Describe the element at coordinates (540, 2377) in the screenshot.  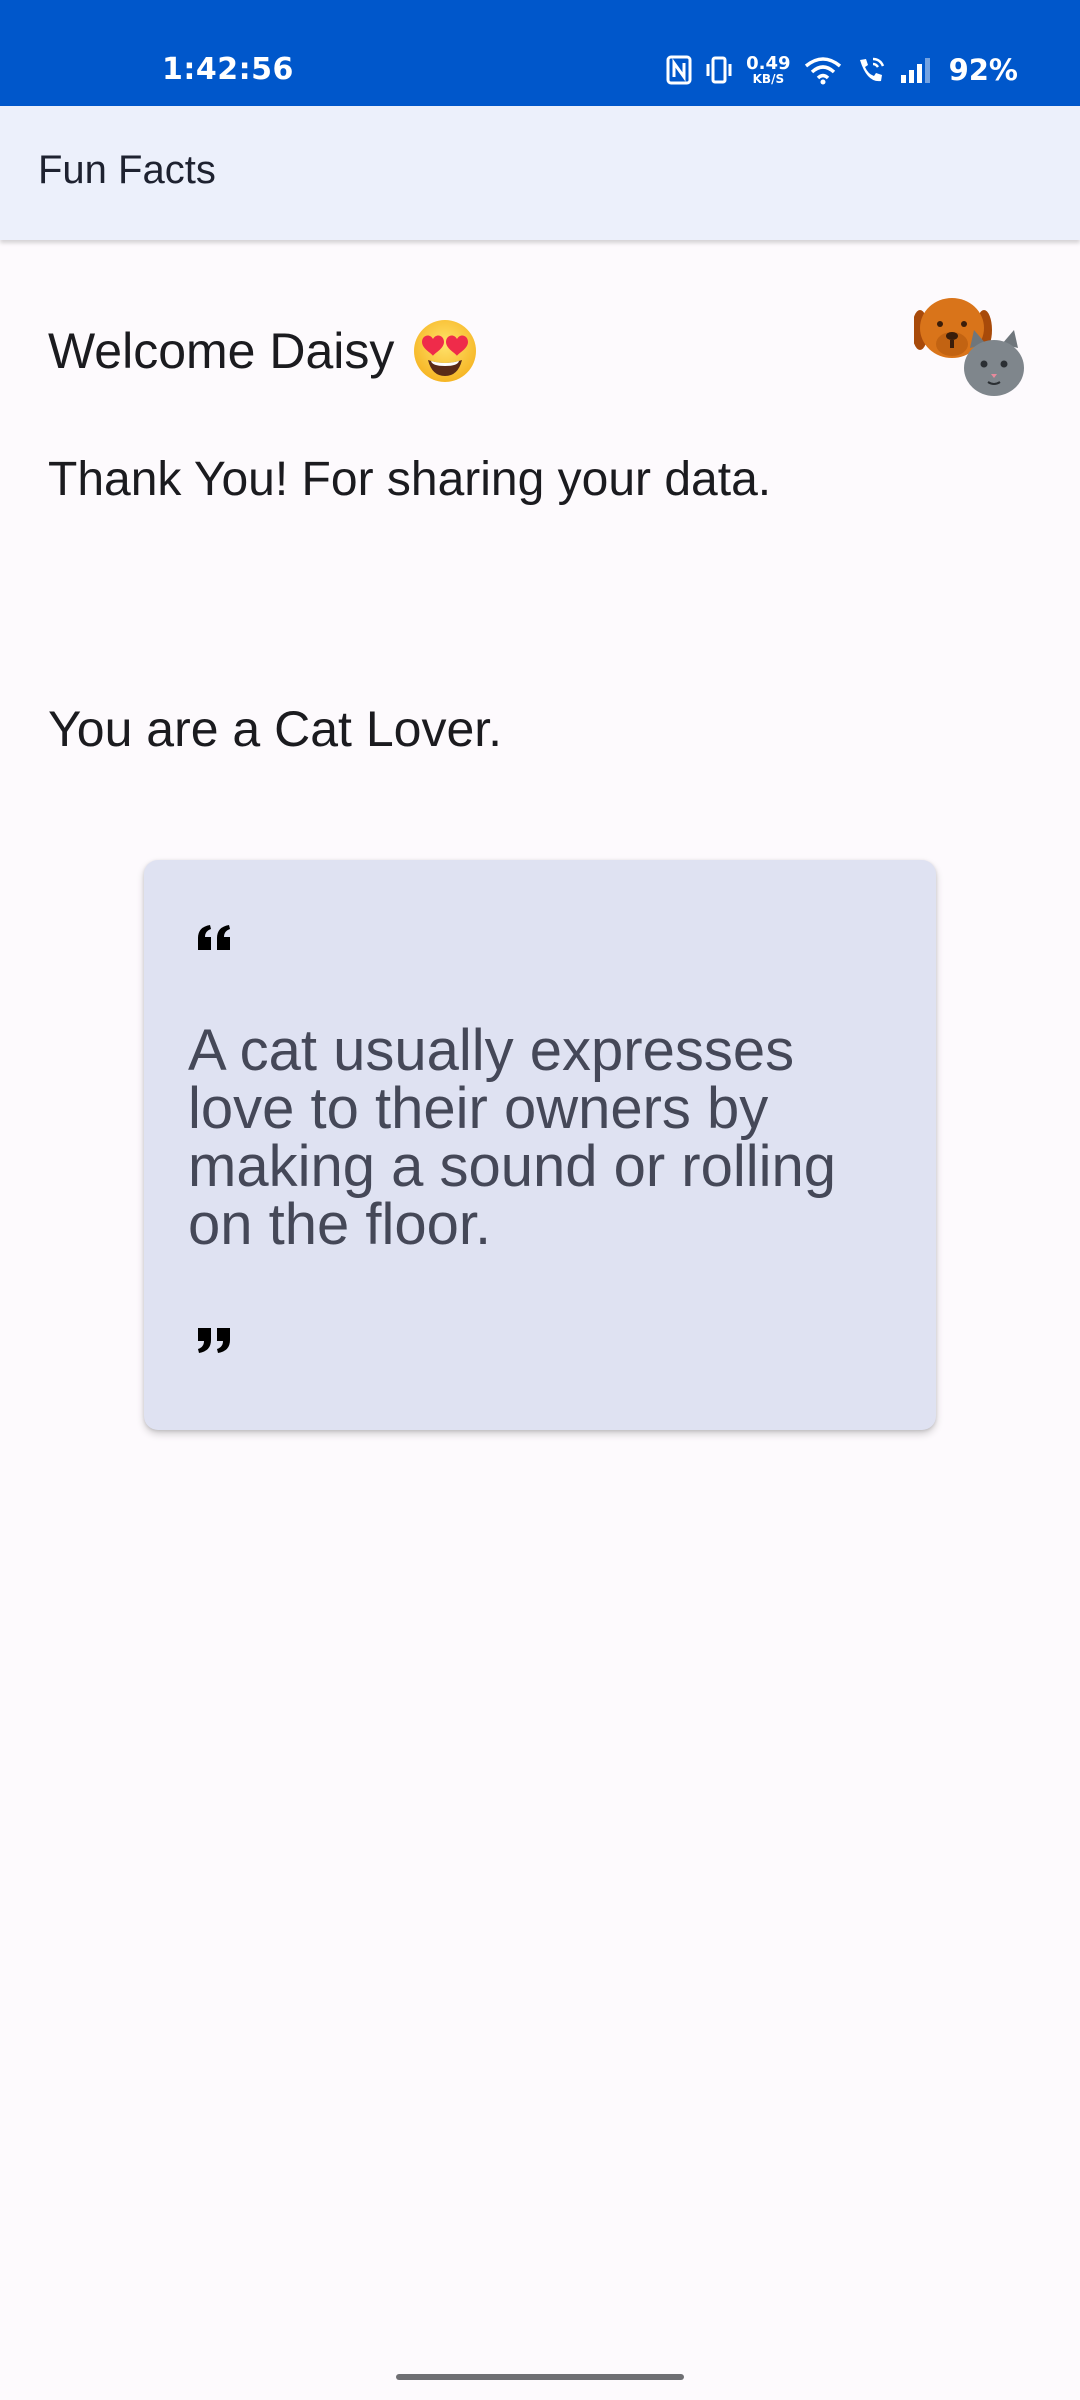
I see `home-gesture-bar` at that location.